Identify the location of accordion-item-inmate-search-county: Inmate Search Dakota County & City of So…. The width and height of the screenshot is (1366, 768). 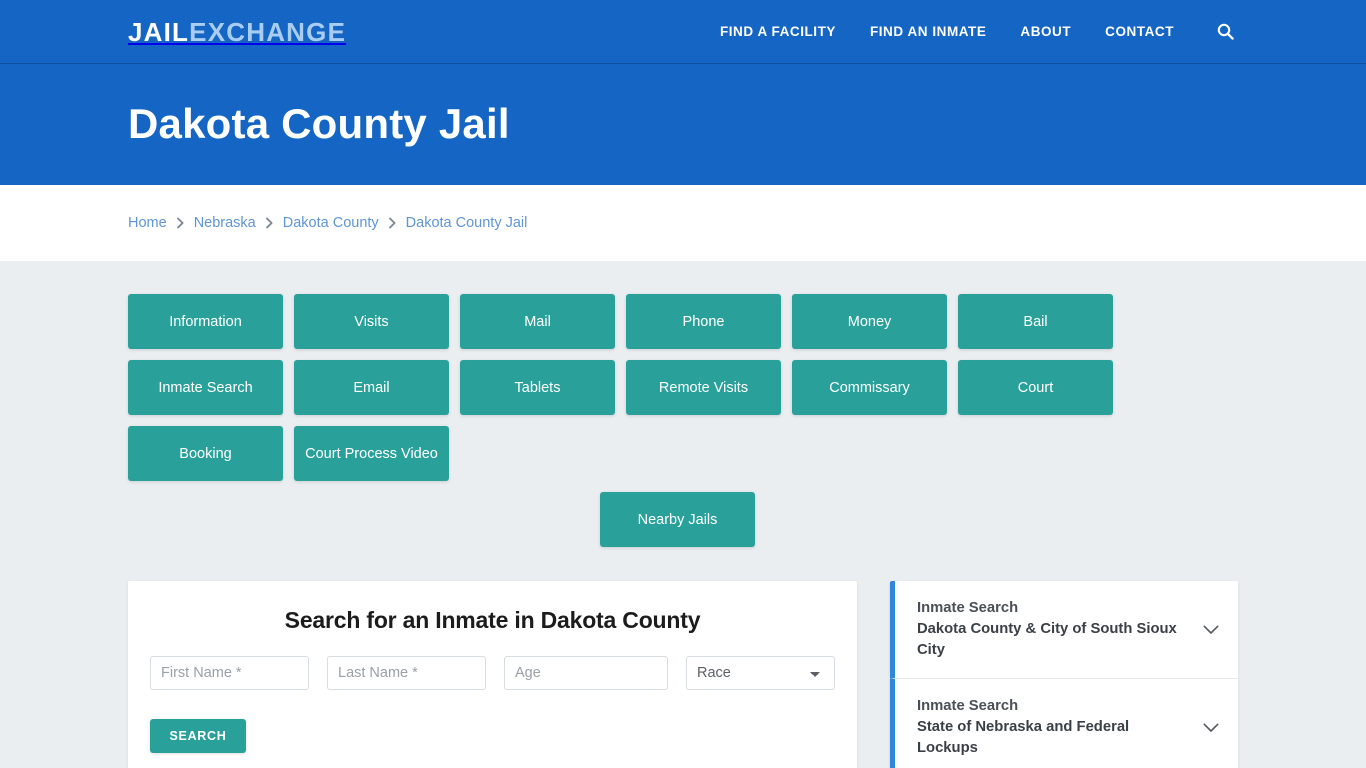
(1064, 630).